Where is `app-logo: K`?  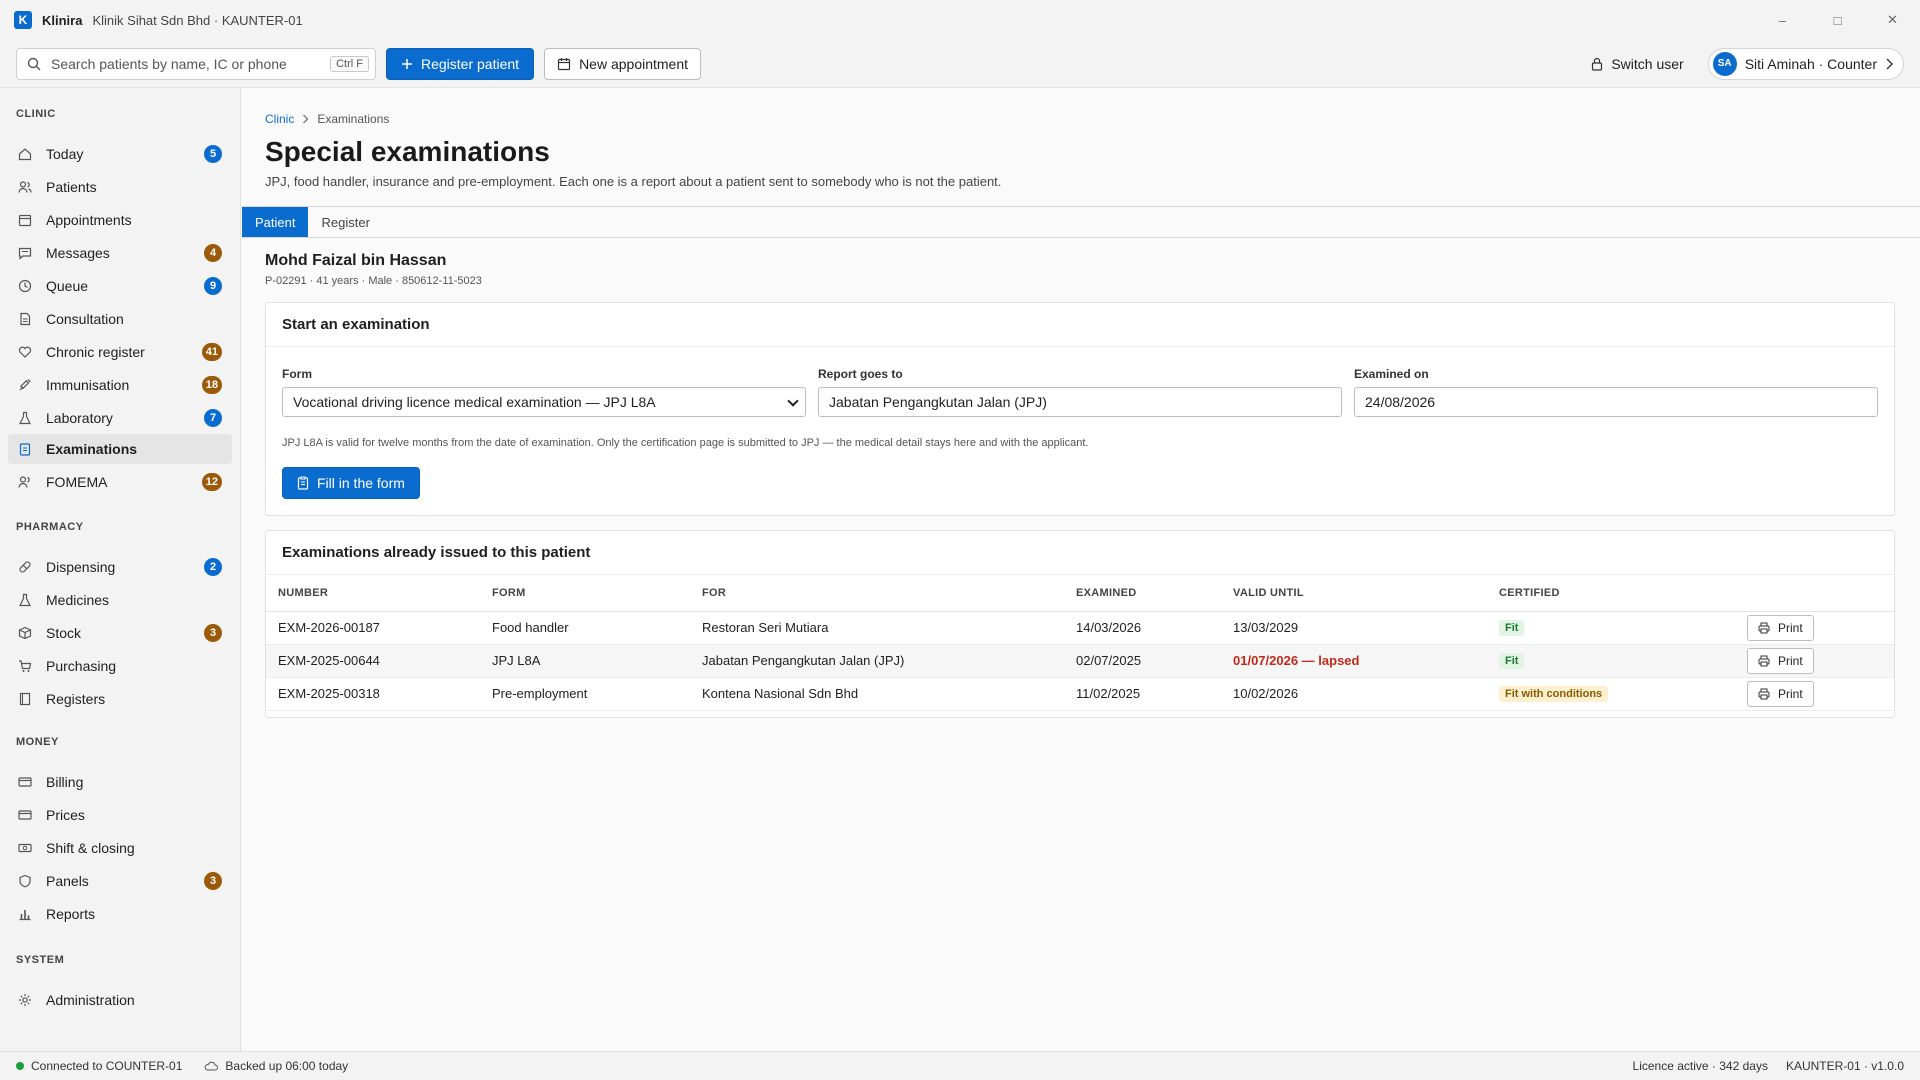 app-logo: K is located at coordinates (23, 20).